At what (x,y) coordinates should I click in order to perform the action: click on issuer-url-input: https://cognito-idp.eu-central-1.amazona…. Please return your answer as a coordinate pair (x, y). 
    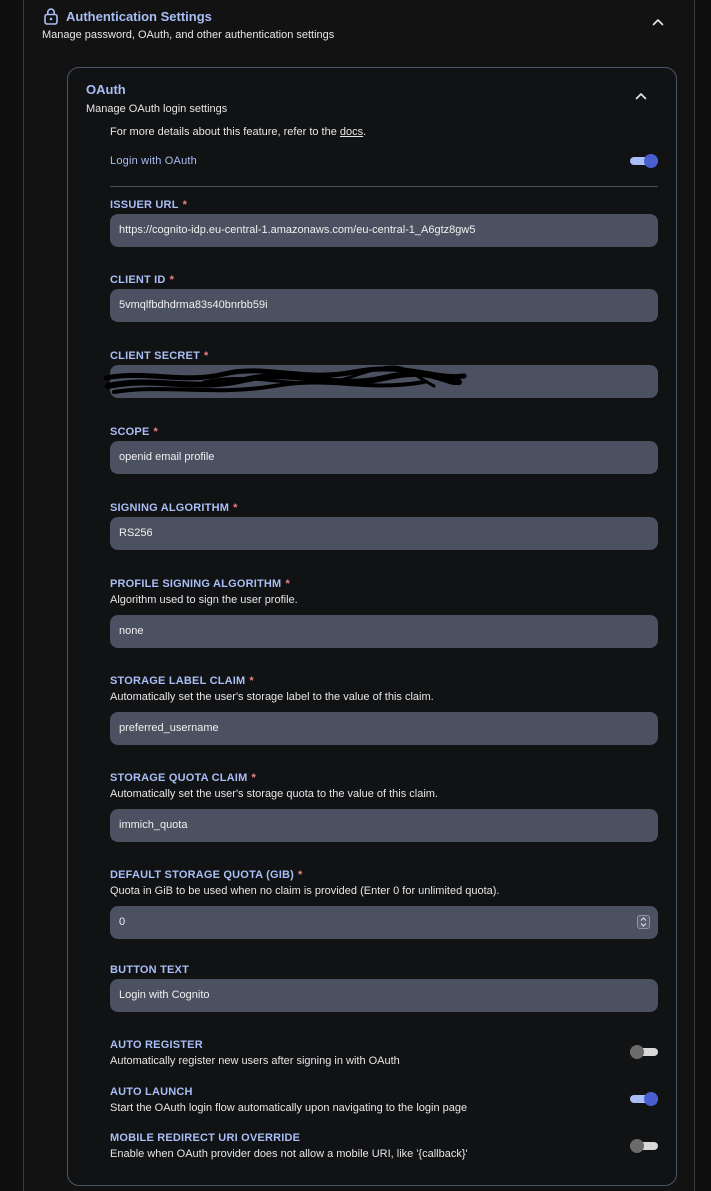
    Looking at the image, I should click on (384, 230).